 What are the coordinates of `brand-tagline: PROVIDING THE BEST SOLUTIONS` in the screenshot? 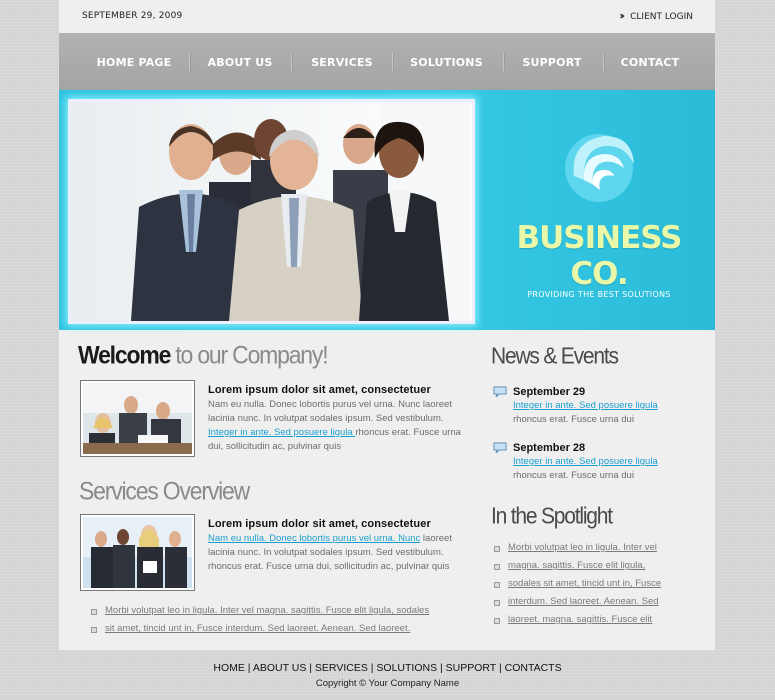 It's located at (599, 294).